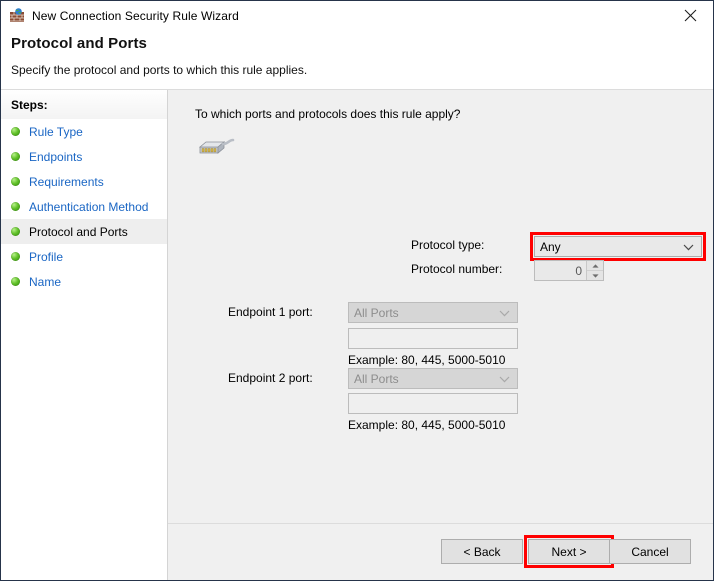  Describe the element at coordinates (433, 378) in the screenshot. I see `endpoint2-port-scope-dropdown: All Ports` at that location.